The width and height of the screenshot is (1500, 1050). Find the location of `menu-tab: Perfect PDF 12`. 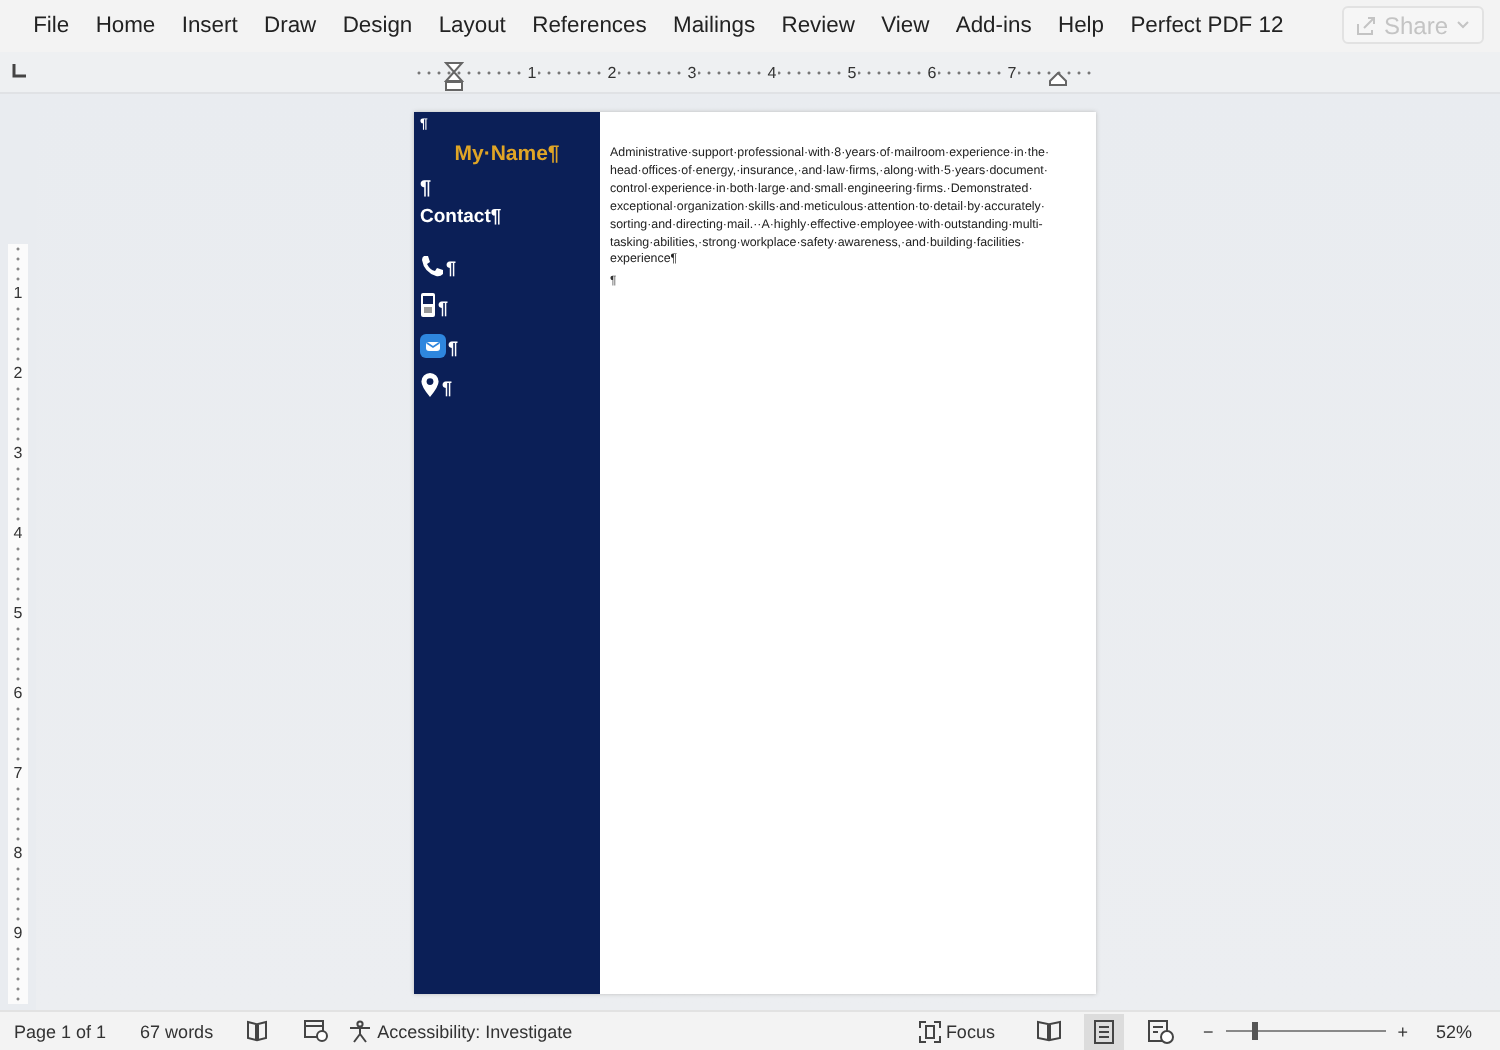

menu-tab: Perfect PDF 12 is located at coordinates (1207, 26).